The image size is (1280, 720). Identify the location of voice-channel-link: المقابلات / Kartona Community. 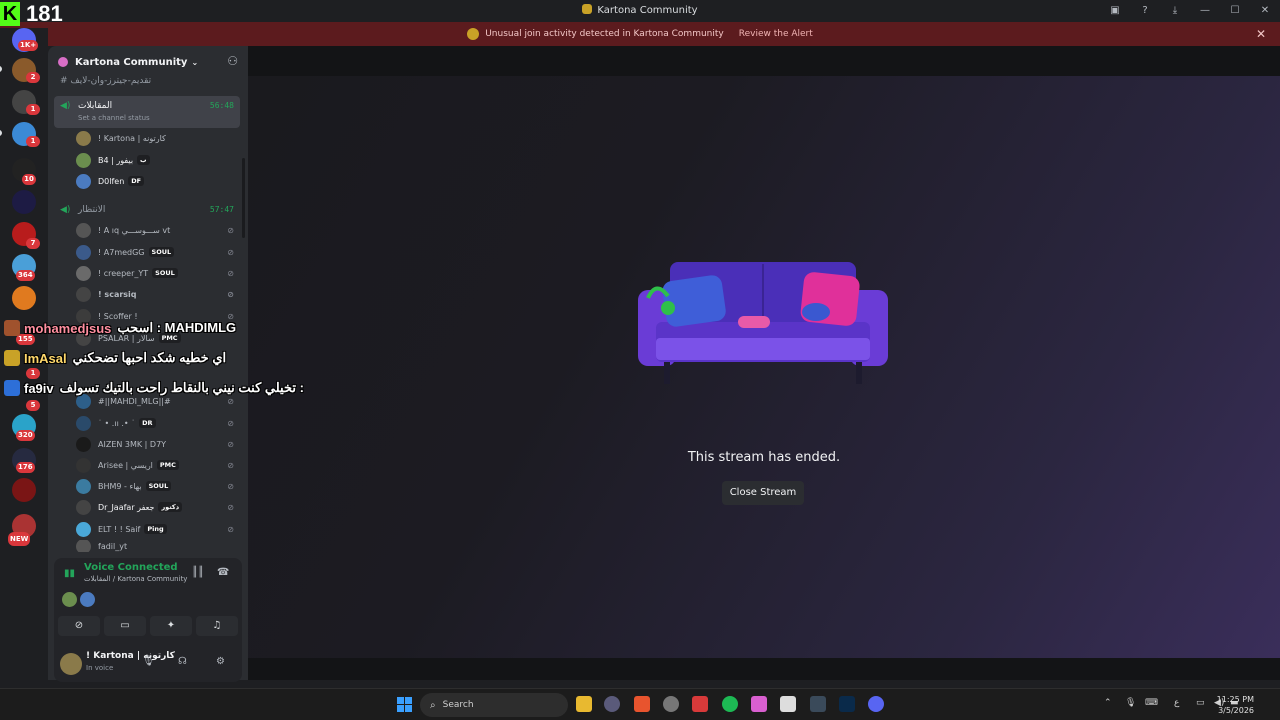
(135, 579).